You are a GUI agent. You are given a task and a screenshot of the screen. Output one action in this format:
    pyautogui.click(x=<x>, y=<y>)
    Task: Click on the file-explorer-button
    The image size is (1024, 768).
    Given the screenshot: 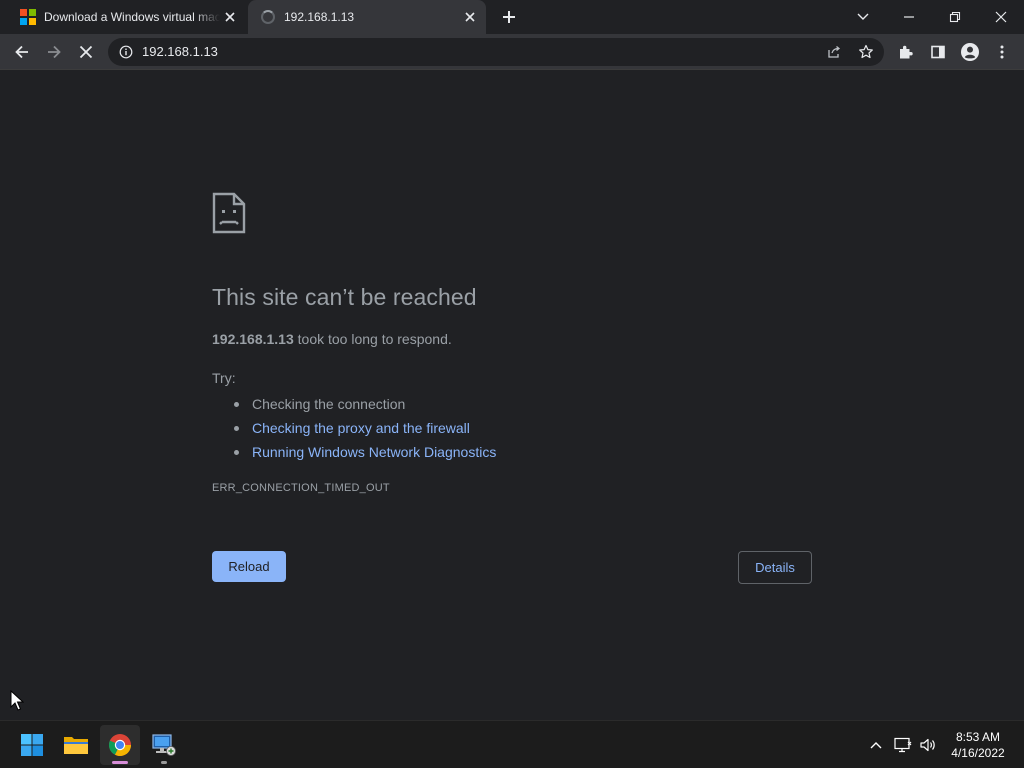 What is the action you would take?
    pyautogui.click(x=76, y=745)
    